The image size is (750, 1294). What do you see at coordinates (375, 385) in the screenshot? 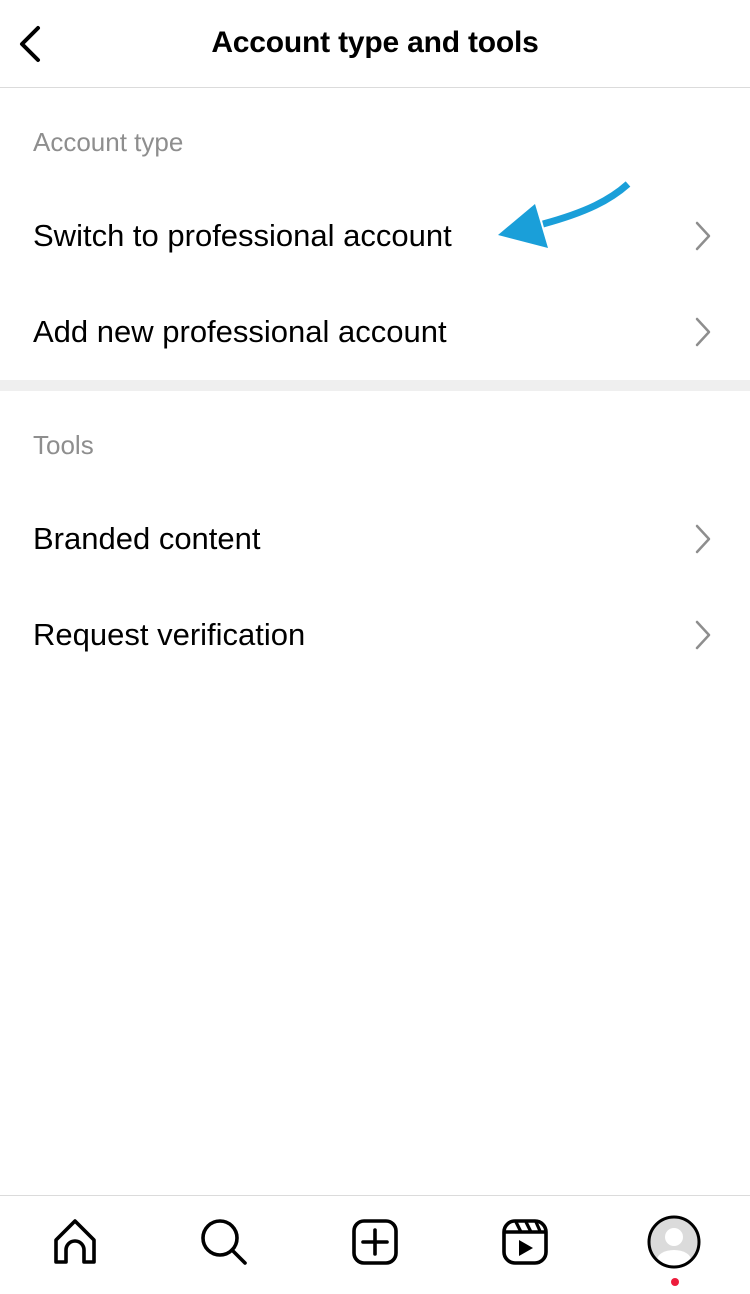
I see `section-divider` at bounding box center [375, 385].